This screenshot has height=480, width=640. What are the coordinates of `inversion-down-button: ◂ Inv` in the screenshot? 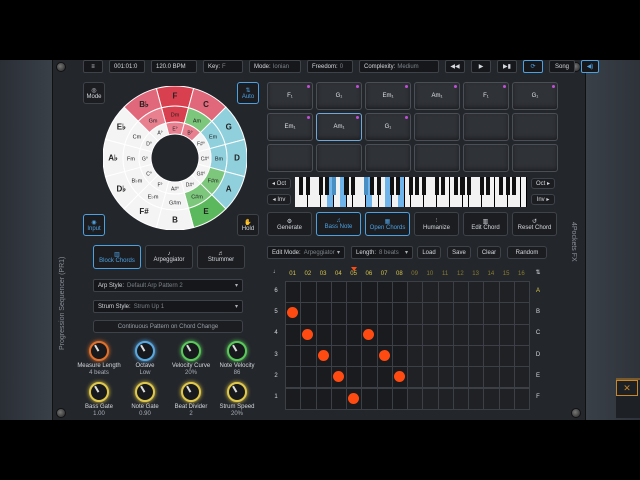 It's located at (279, 199).